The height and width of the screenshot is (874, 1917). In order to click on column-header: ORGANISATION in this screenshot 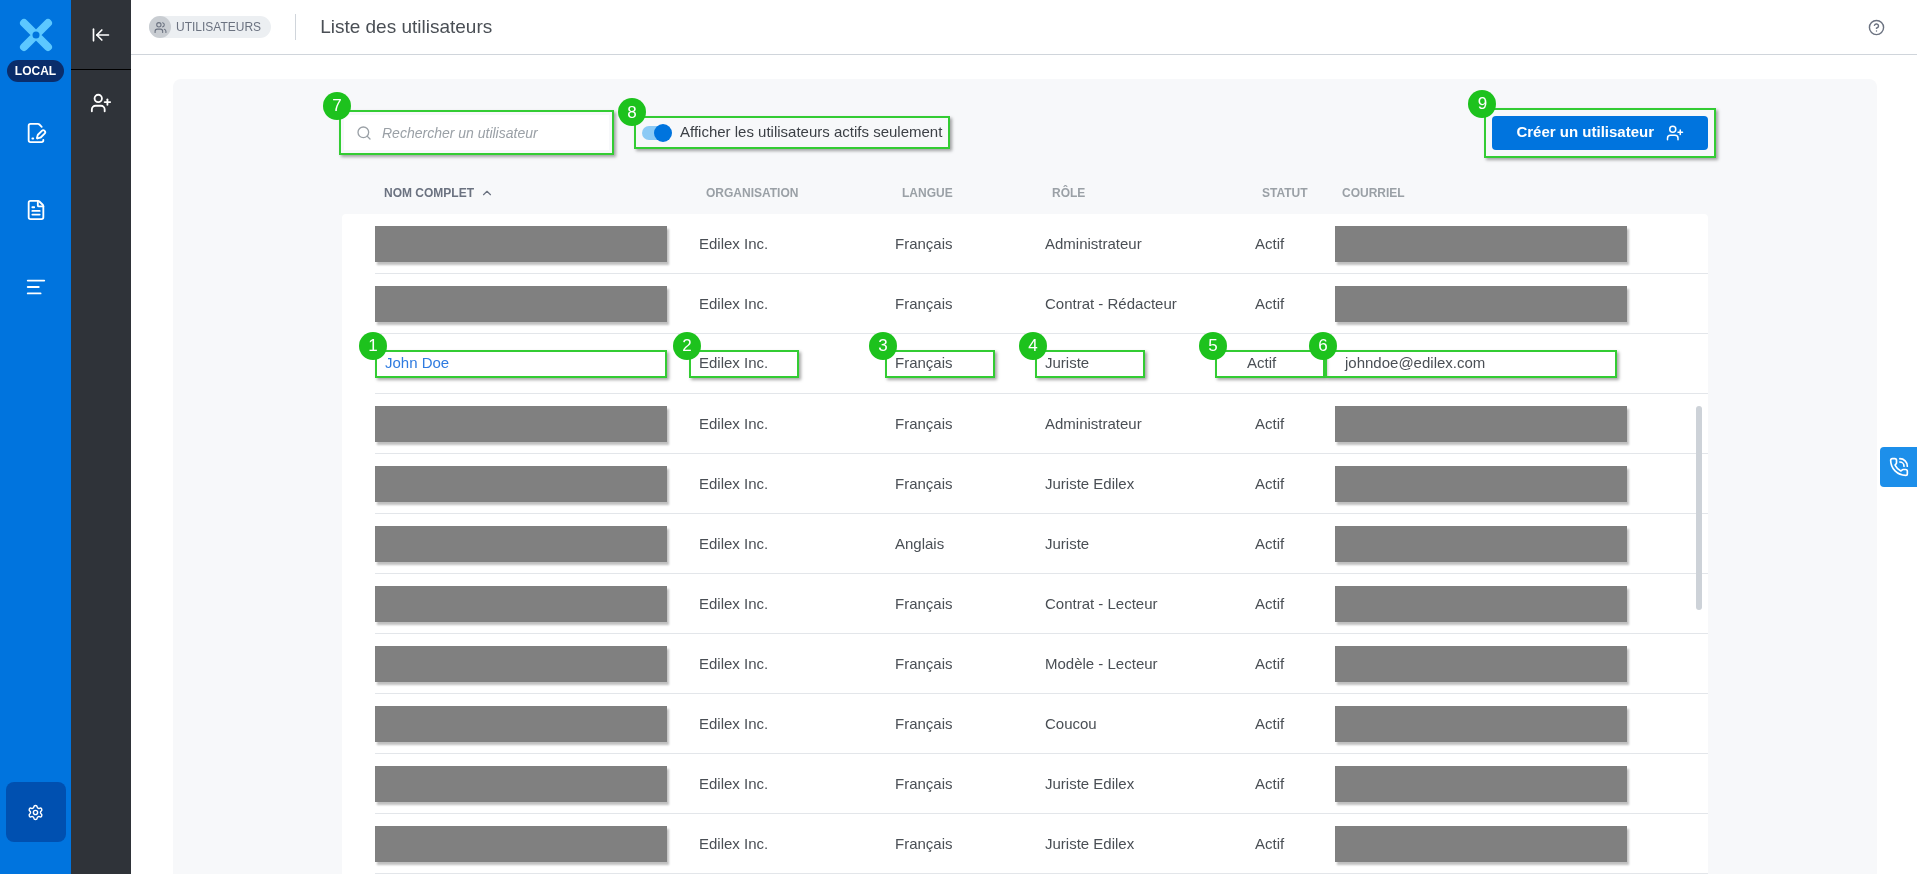, I will do `click(804, 193)`.